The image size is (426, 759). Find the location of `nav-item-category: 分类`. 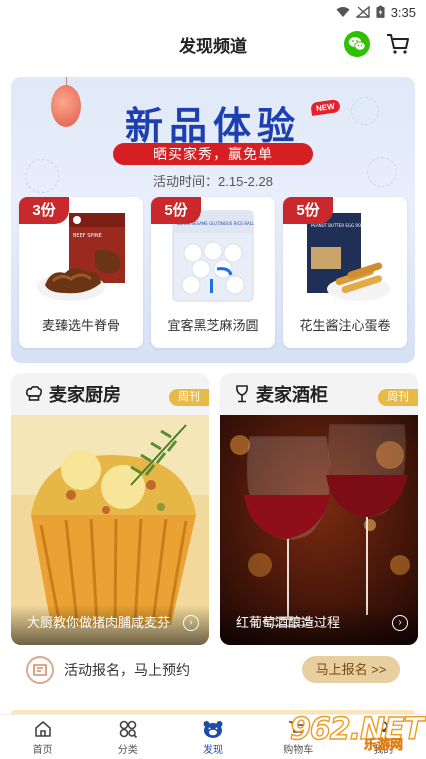

nav-item-category: 分类 is located at coordinates (127, 737).